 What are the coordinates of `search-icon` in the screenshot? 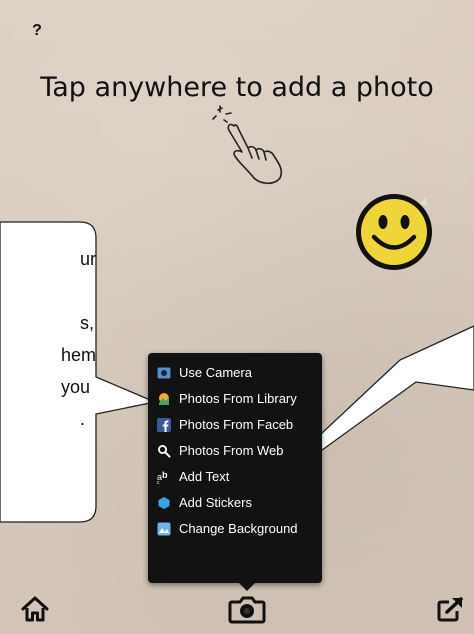 It's located at (164, 451).